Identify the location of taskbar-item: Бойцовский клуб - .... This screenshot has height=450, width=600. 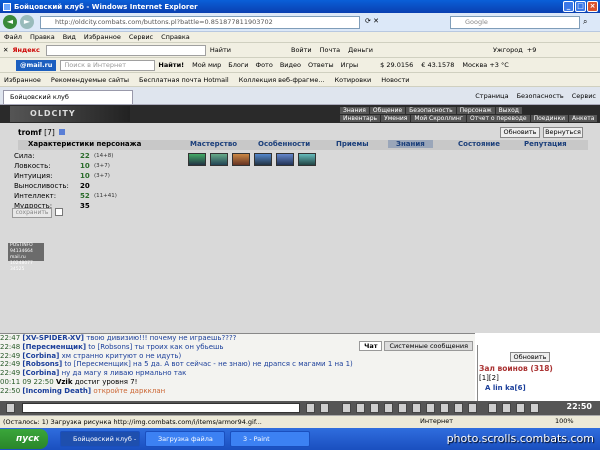
(100, 439).